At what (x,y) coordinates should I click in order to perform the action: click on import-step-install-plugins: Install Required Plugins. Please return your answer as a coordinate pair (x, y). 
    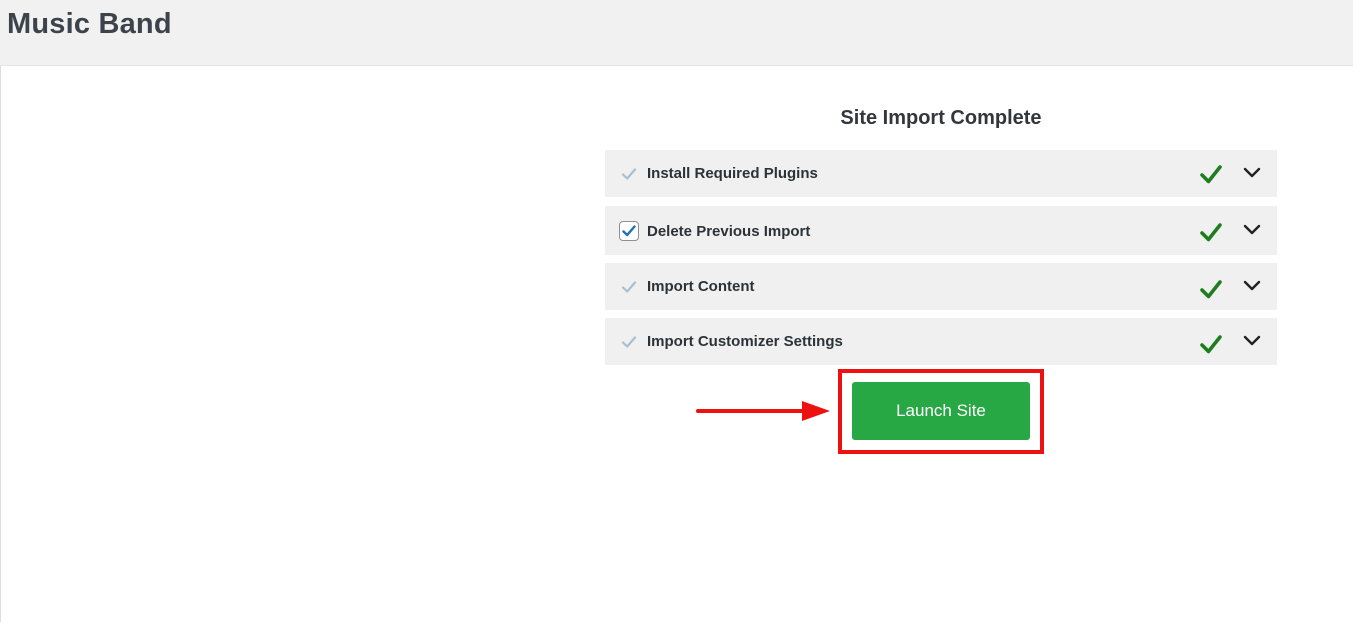
    Looking at the image, I should click on (941, 173).